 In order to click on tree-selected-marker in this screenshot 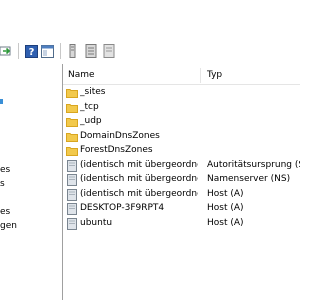, I will do `click(2, 103)`.